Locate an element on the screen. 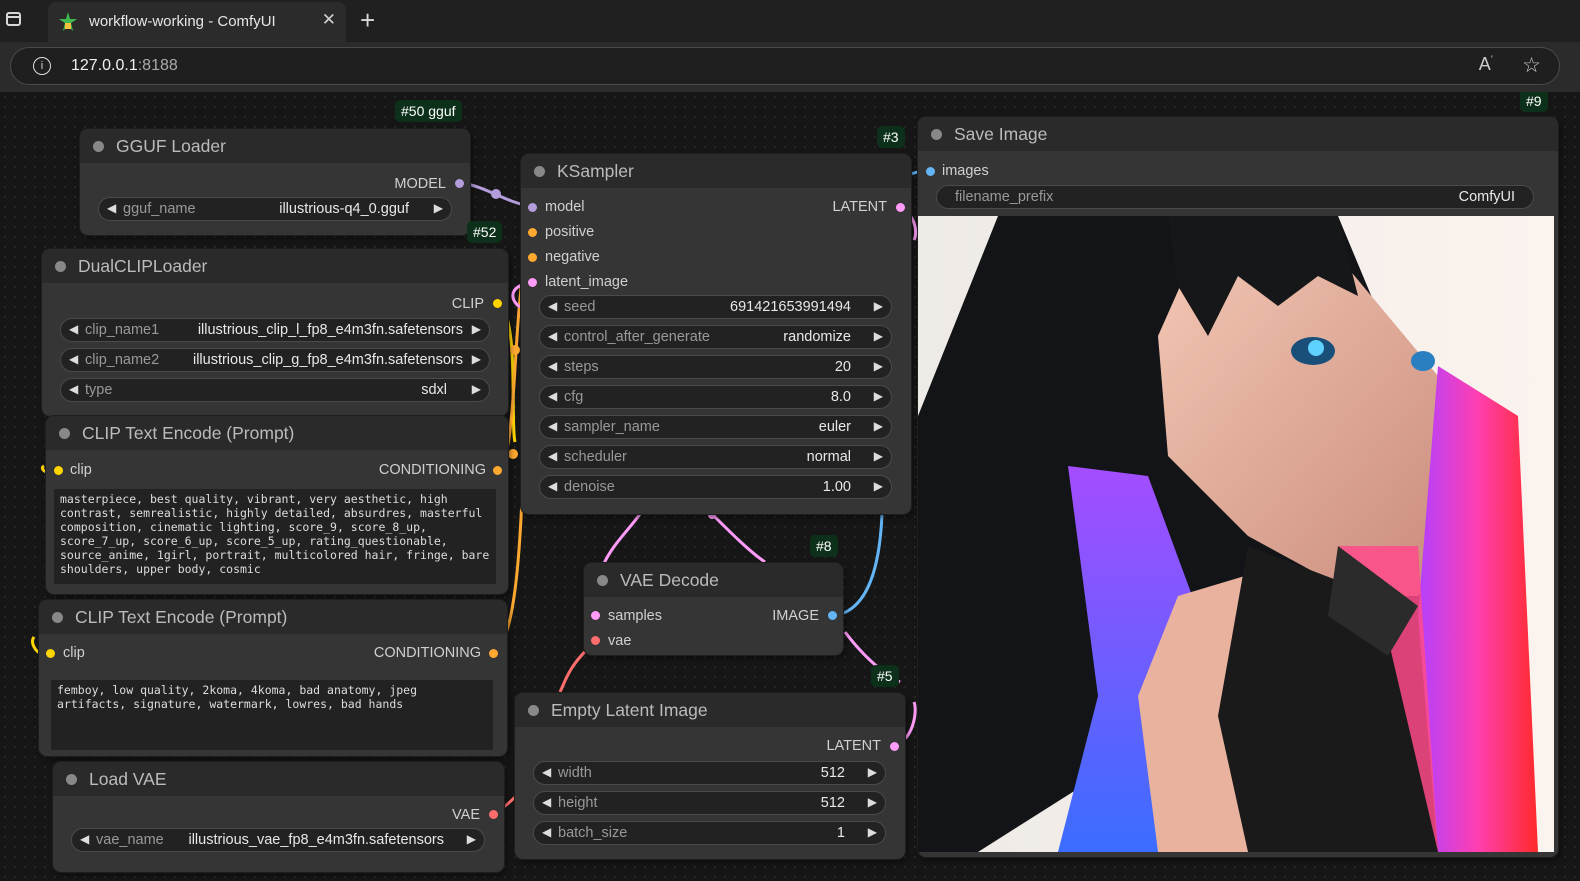 This screenshot has width=1580, height=881. input-socket-samples is located at coordinates (595, 615).